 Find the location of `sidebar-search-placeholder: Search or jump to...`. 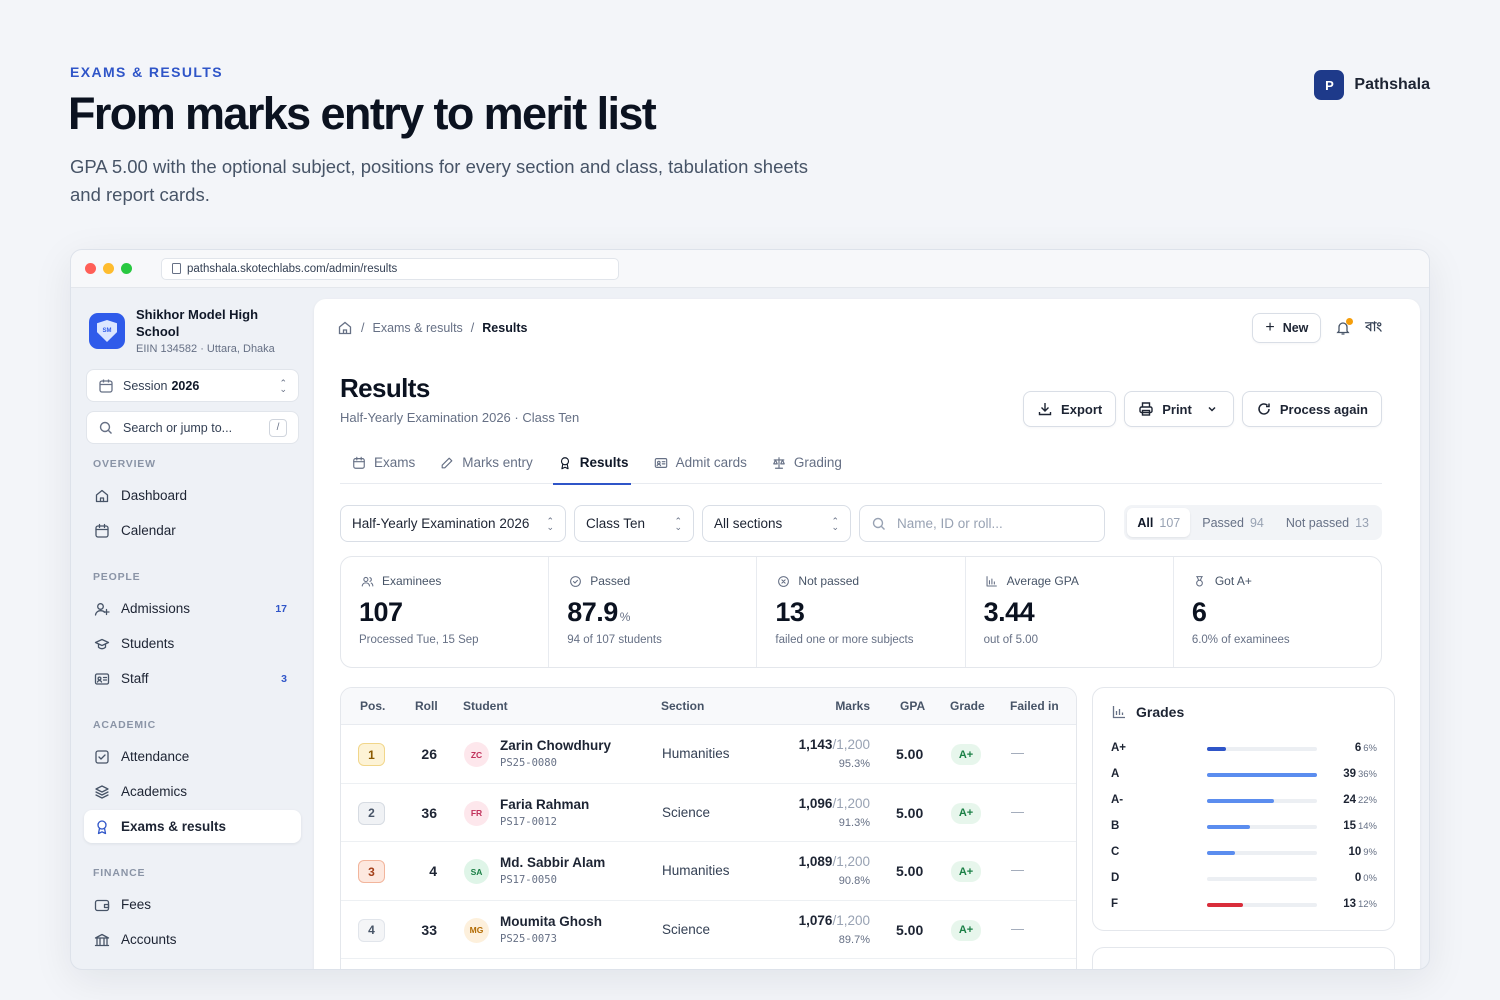

sidebar-search-placeholder: Search or jump to... is located at coordinates (178, 427).